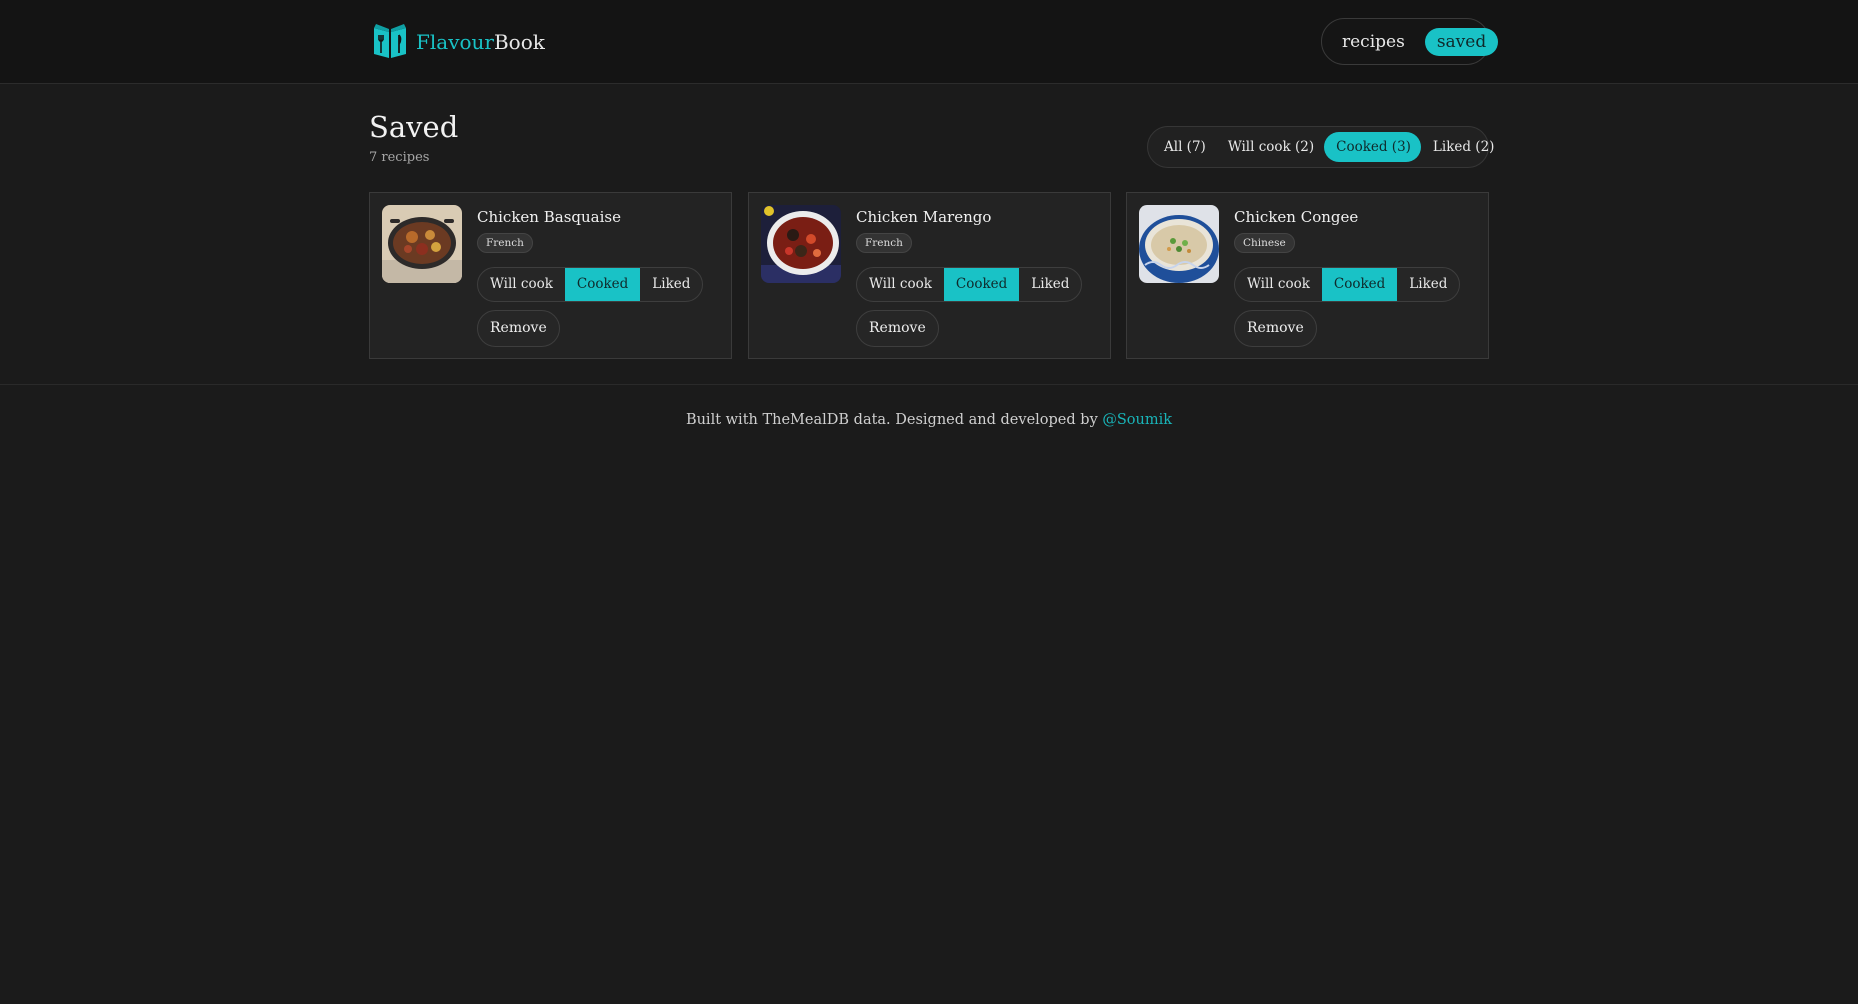 The image size is (1858, 1004). I want to click on brand-logo: FlavourBook, so click(458, 42).